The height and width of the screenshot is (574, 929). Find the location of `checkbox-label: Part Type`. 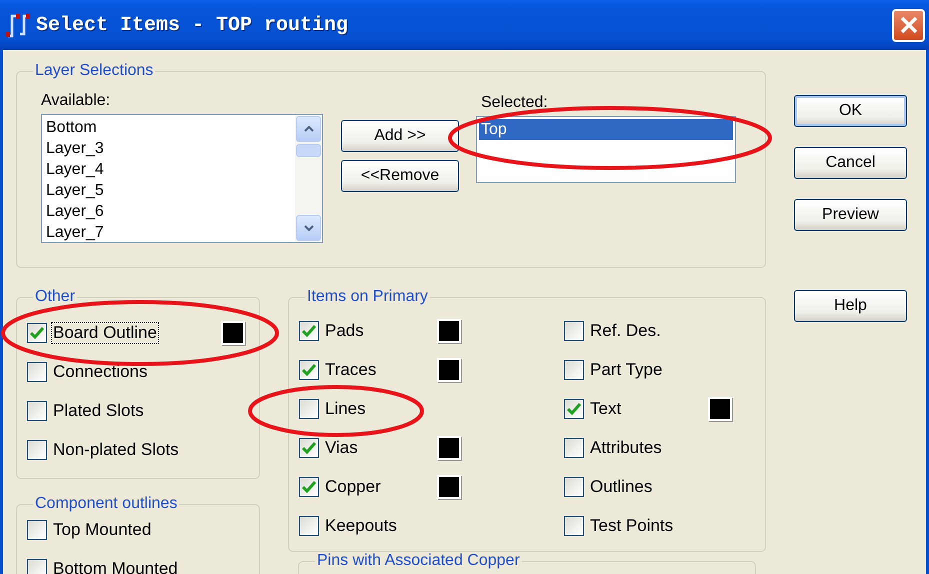

checkbox-label: Part Type is located at coordinates (626, 370).